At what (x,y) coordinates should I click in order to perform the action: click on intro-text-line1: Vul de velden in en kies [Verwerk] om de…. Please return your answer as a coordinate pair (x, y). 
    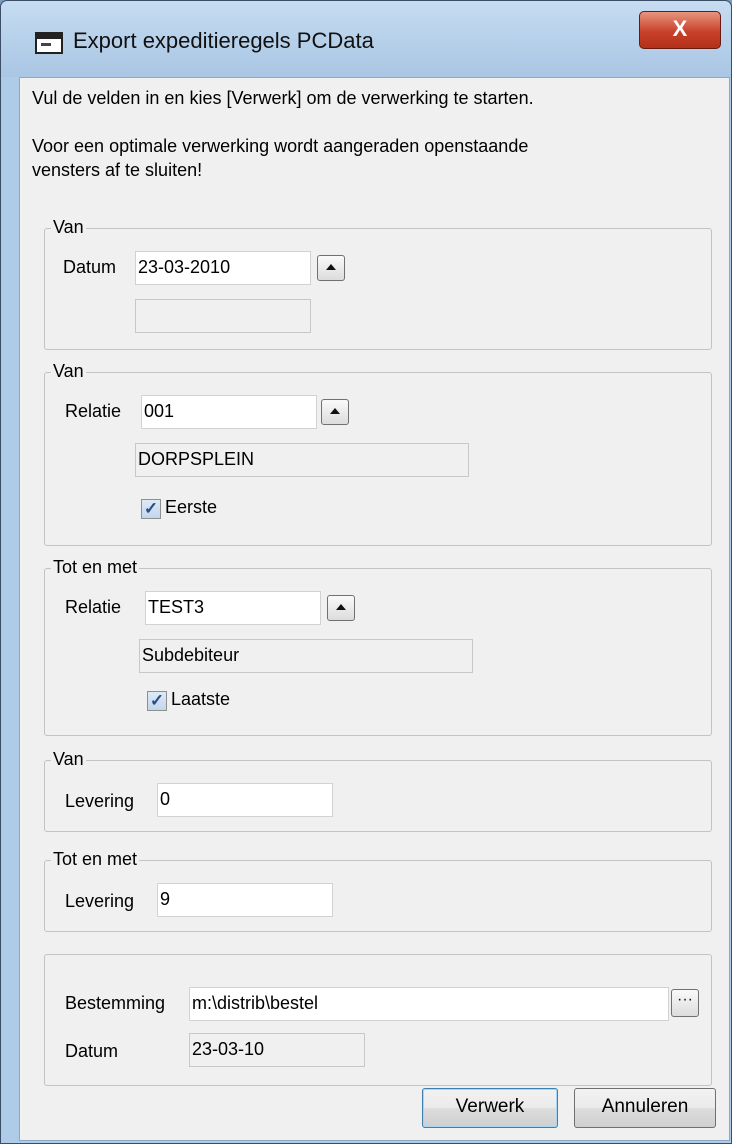
    Looking at the image, I should click on (283, 98).